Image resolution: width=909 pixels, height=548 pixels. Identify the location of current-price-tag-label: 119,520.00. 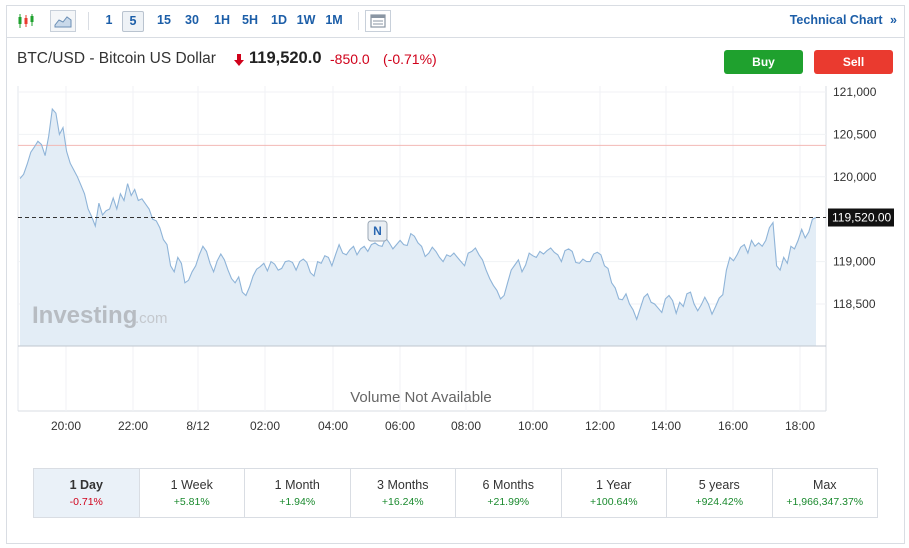
(861, 218).